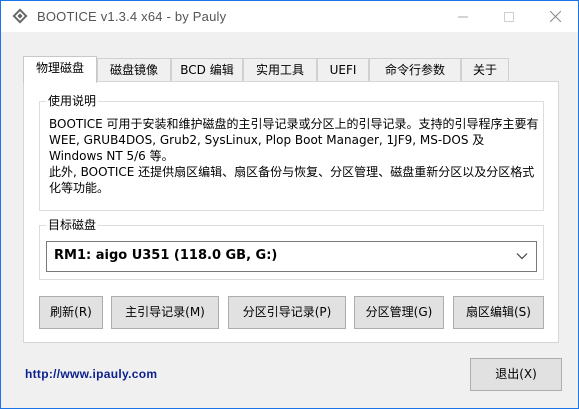 The image size is (579, 409). Describe the element at coordinates (20, 16) in the screenshot. I see `diamond-icon` at that location.